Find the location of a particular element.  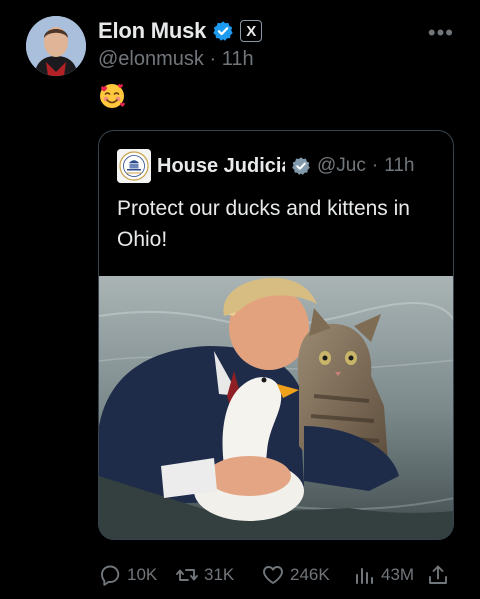

quoted-post-text: Protect our ducks and kittens in Ohio! is located at coordinates (263, 224).